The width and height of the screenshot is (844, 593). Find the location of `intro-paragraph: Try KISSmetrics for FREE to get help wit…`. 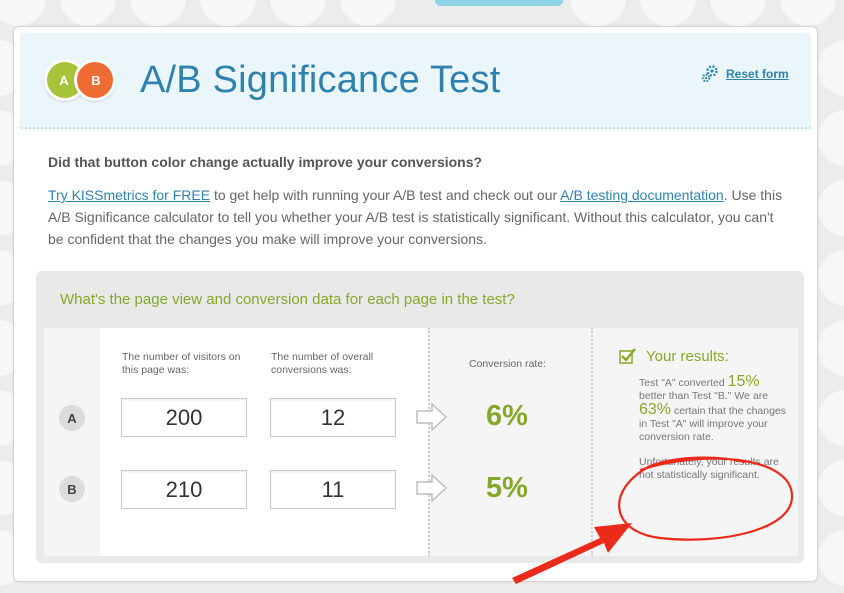

intro-paragraph: Try KISSmetrics for FREE to get help wit… is located at coordinates (418, 217).